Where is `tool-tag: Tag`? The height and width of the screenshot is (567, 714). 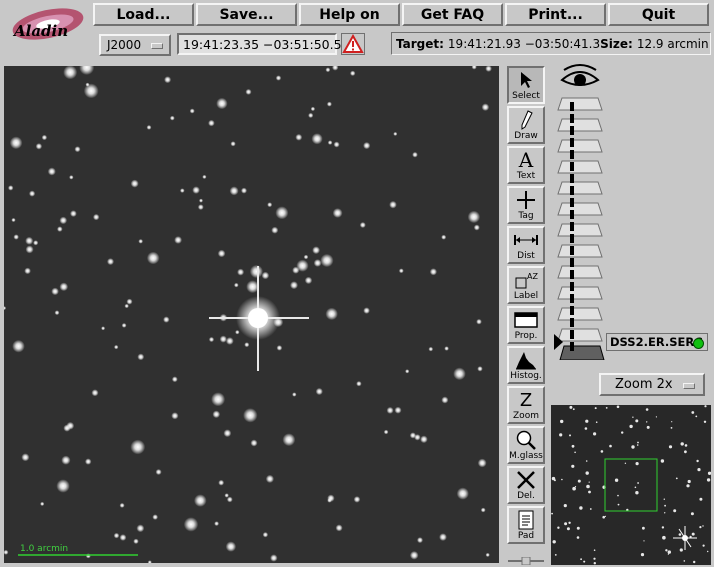
tool-tag: Tag is located at coordinates (526, 205).